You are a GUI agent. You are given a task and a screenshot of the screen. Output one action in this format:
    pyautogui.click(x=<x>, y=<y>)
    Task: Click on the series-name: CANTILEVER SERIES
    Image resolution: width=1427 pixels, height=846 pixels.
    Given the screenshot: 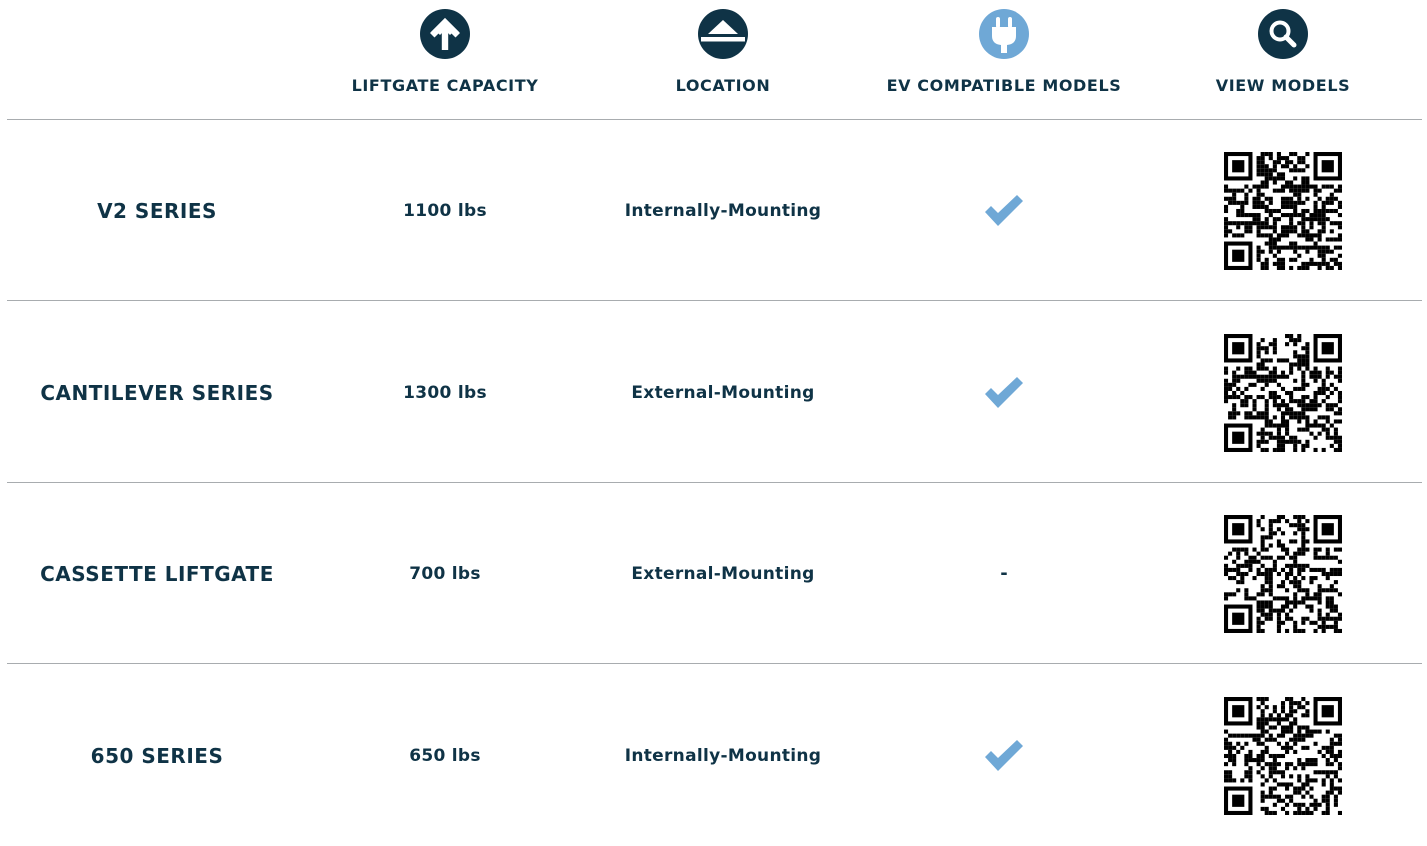 What is the action you would take?
    pyautogui.click(x=157, y=392)
    